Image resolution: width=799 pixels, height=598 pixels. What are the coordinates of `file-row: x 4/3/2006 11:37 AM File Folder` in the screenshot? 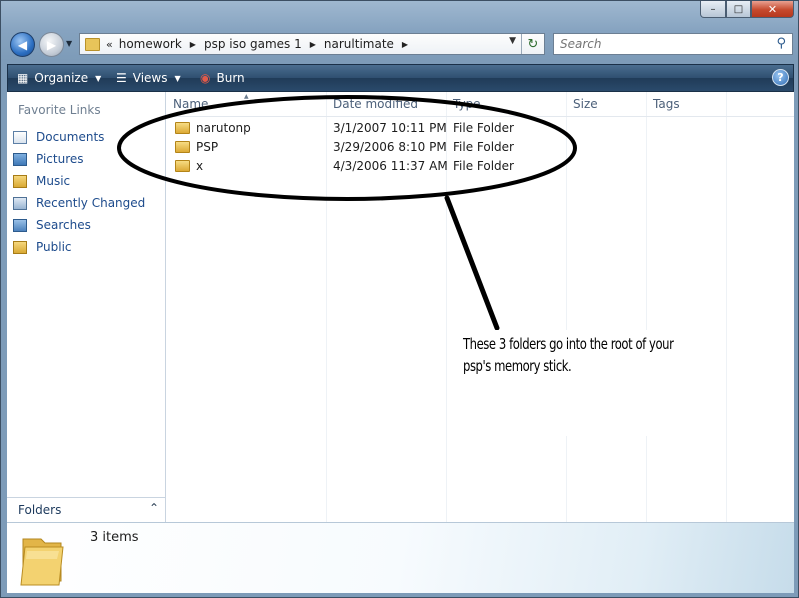 It's located at (480, 165).